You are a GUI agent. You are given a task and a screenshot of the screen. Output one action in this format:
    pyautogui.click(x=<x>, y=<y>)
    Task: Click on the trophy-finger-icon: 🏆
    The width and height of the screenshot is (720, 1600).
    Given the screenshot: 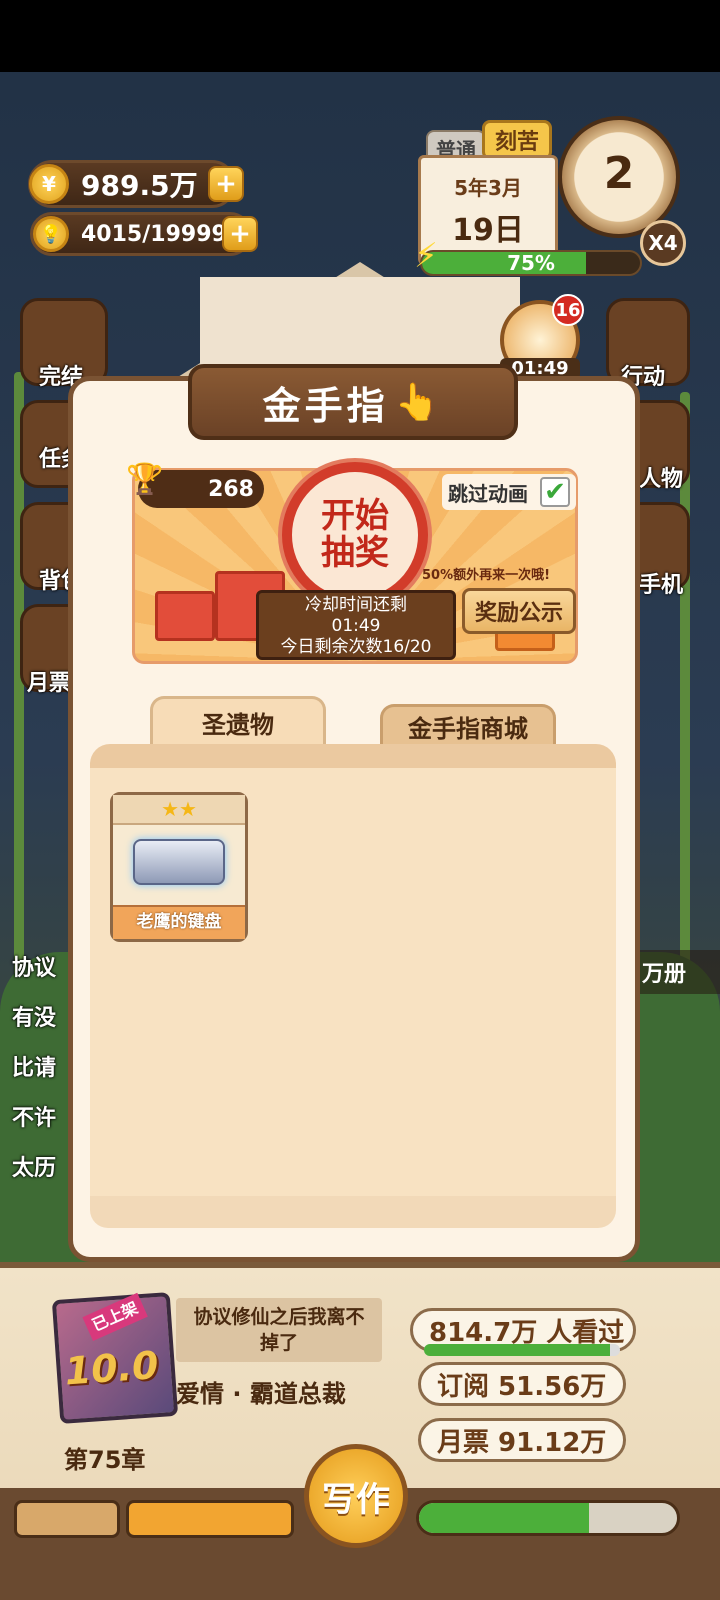 What is the action you would take?
    pyautogui.click(x=145, y=479)
    